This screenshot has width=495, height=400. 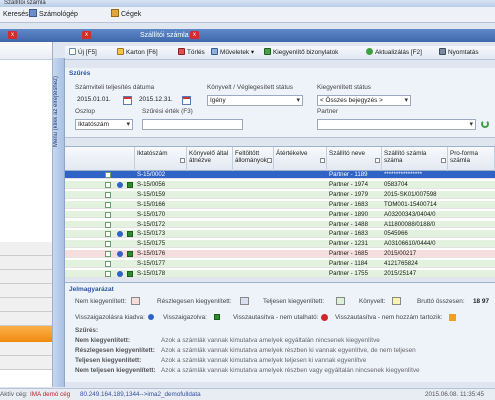 What do you see at coordinates (348, 194) in the screenshot?
I see `cell-supplier-name: Partner - 1979` at bounding box center [348, 194].